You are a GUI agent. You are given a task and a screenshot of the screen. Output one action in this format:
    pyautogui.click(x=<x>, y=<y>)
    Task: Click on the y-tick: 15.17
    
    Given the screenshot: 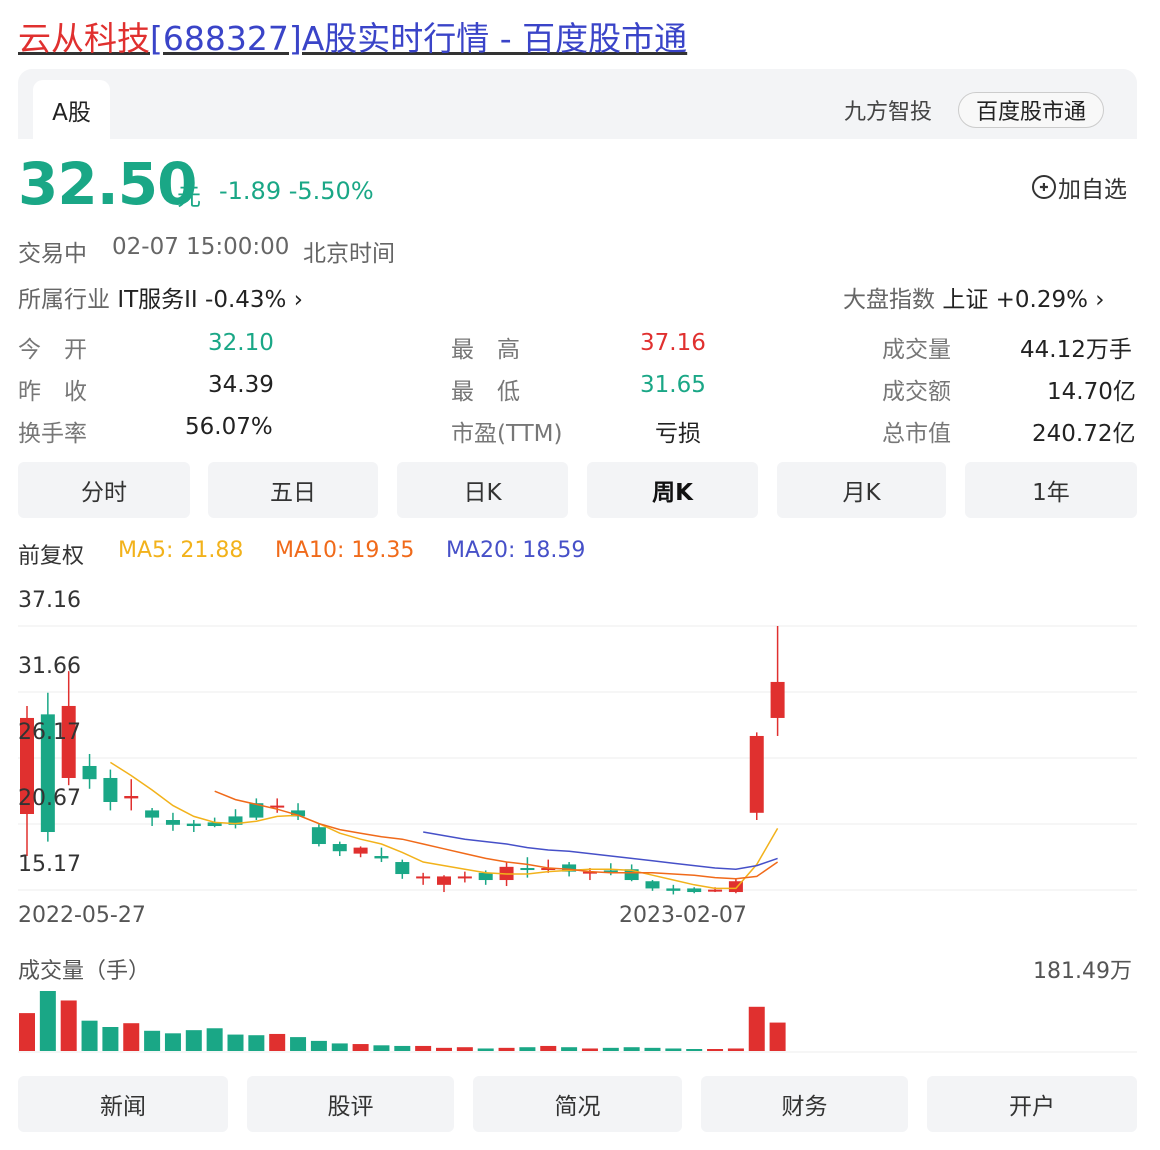 What is the action you would take?
    pyautogui.click(x=49, y=864)
    